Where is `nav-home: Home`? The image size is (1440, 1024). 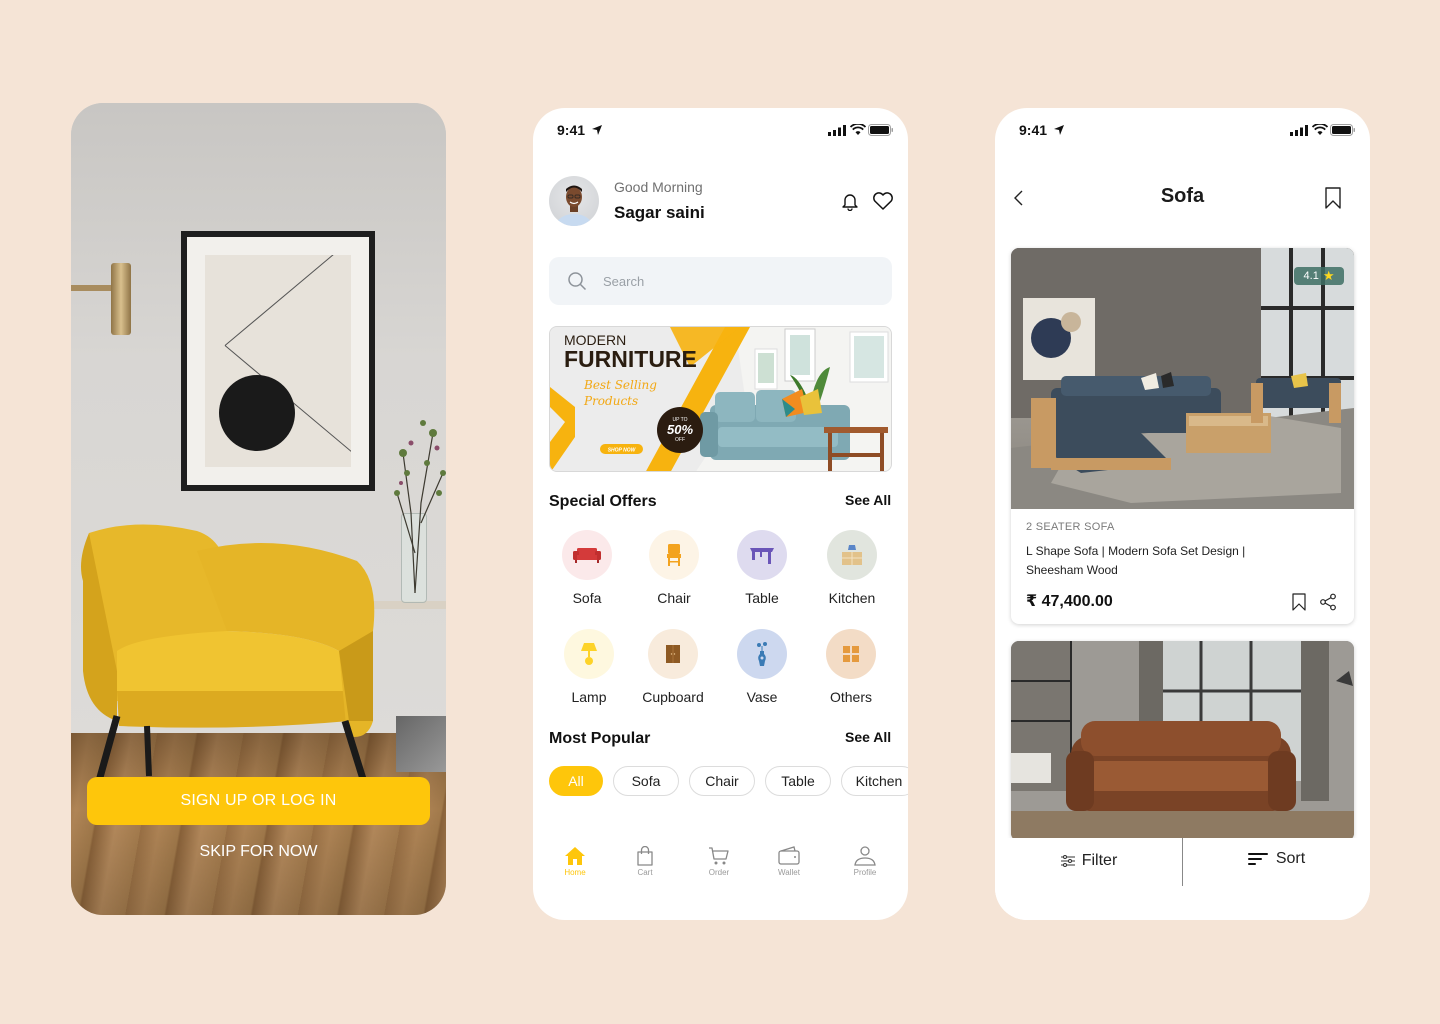
nav-home: Home is located at coordinates (575, 861).